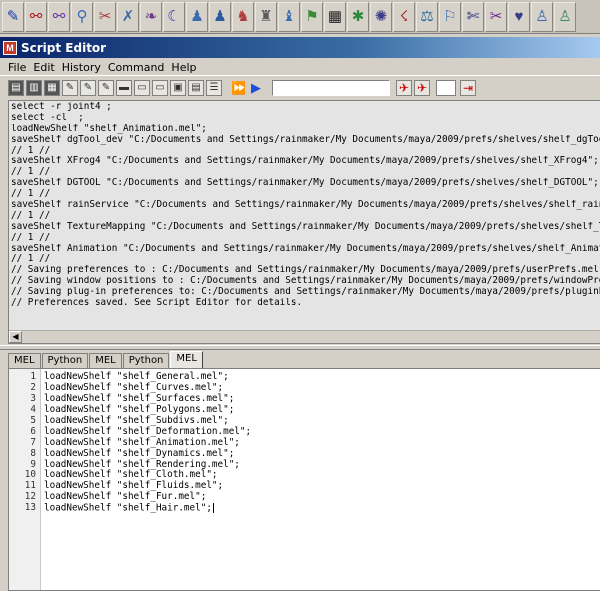 This screenshot has height=591, width=600. Describe the element at coordinates (300, 68) in the screenshot. I see `menu-bar: File Edit History Command Help` at that location.